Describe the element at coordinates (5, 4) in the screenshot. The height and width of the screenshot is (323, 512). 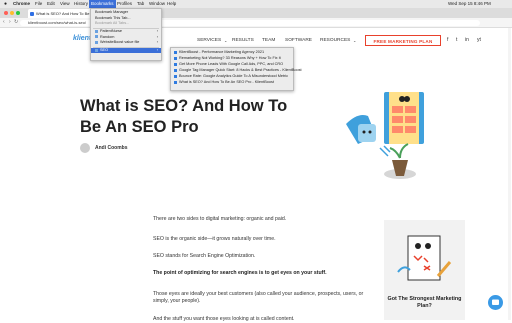
I see `apple-menu-icon: ●` at that location.